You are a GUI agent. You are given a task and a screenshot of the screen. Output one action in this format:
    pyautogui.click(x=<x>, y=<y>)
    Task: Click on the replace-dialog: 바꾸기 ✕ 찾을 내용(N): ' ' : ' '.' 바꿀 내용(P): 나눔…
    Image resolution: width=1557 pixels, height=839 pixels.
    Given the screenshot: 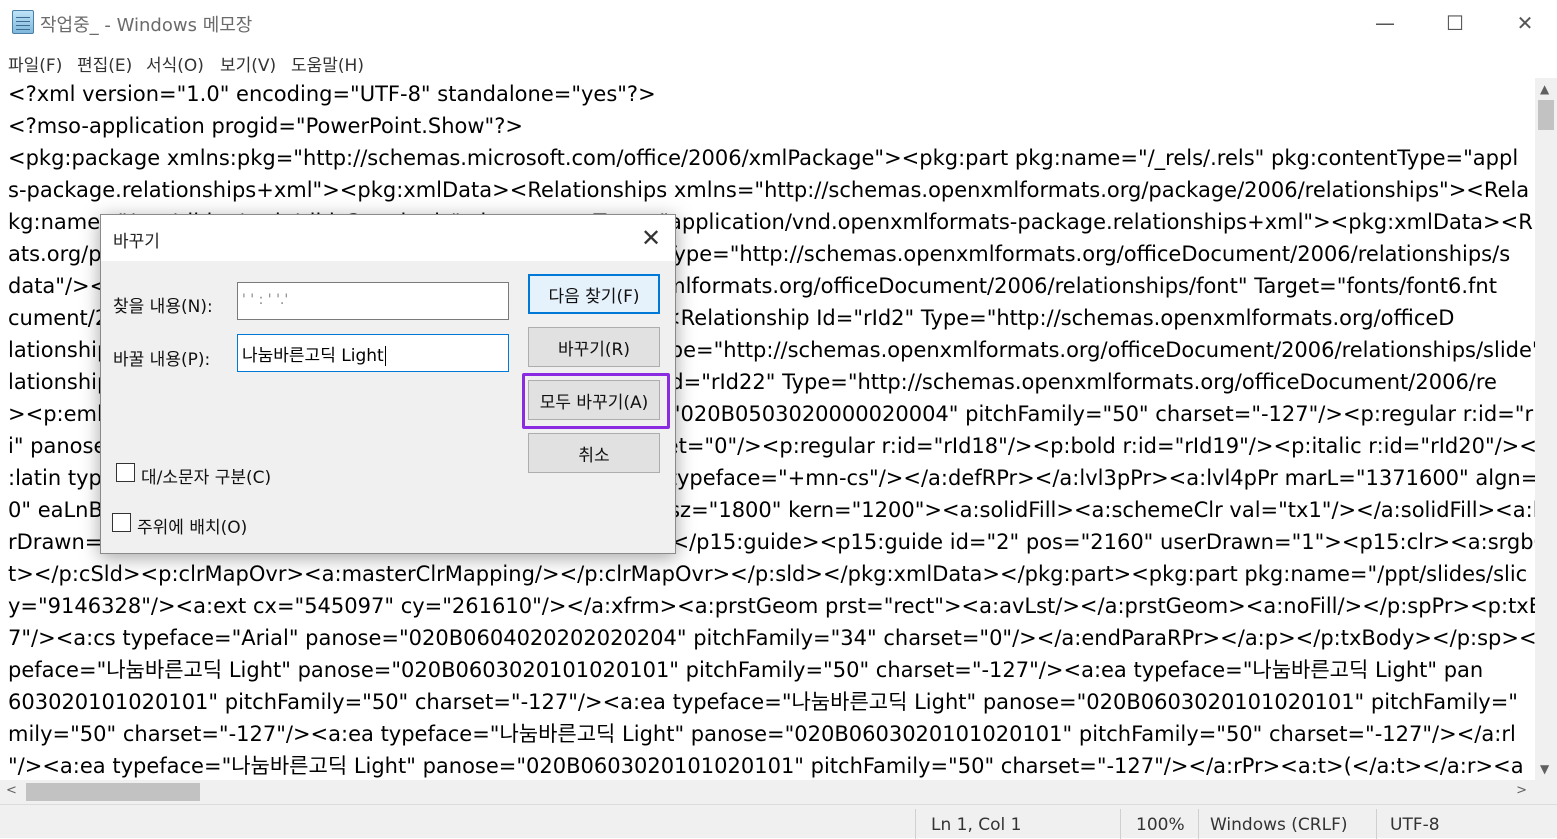 What is the action you would take?
    pyautogui.click(x=388, y=384)
    